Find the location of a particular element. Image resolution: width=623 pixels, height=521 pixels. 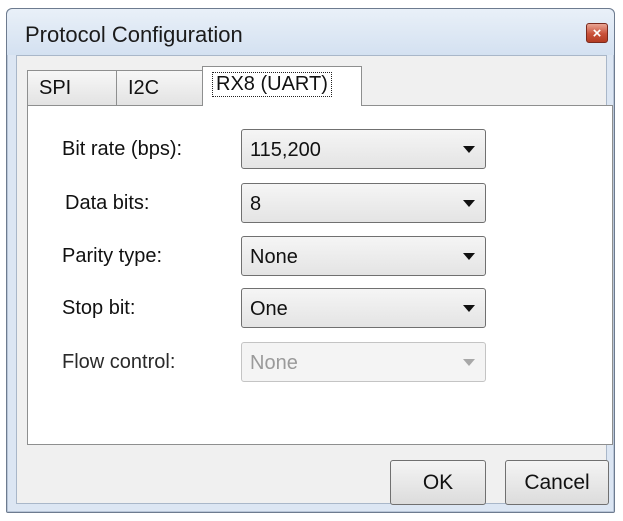

bit-rate-label: Bit rate (bps): is located at coordinates (122, 149).